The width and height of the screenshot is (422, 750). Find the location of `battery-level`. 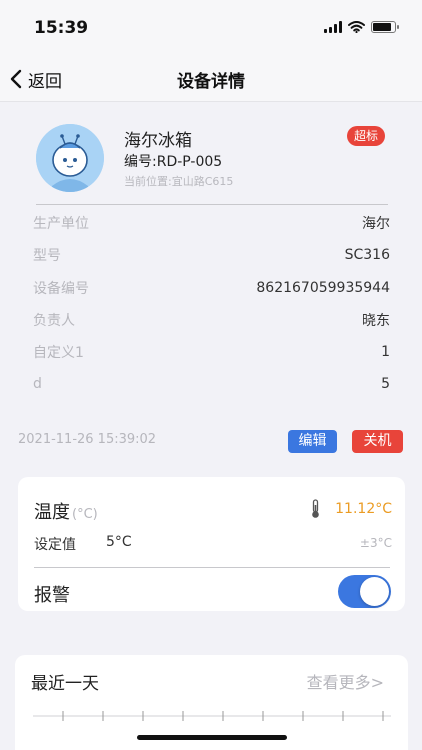

battery-level is located at coordinates (382, 27).